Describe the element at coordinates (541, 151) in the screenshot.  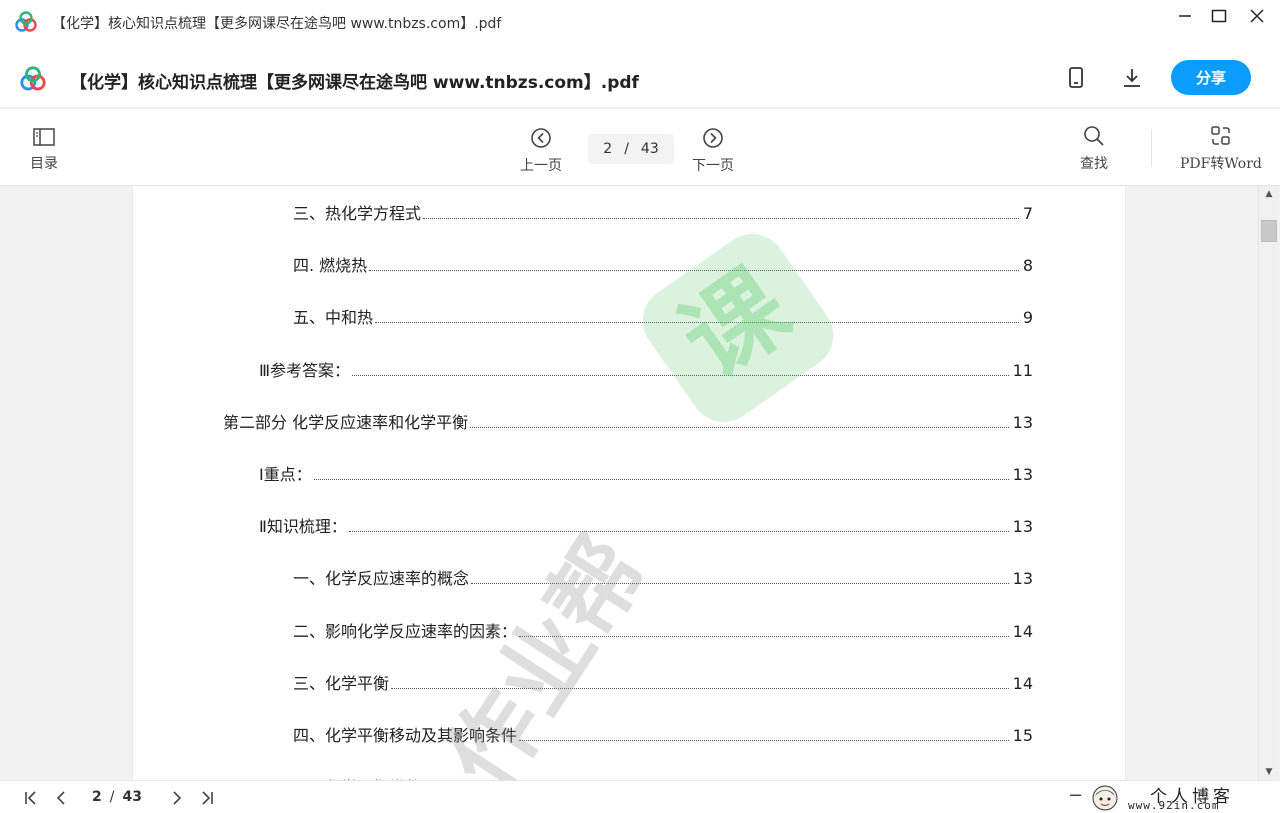
I see `prev-page-button: 上一页` at that location.